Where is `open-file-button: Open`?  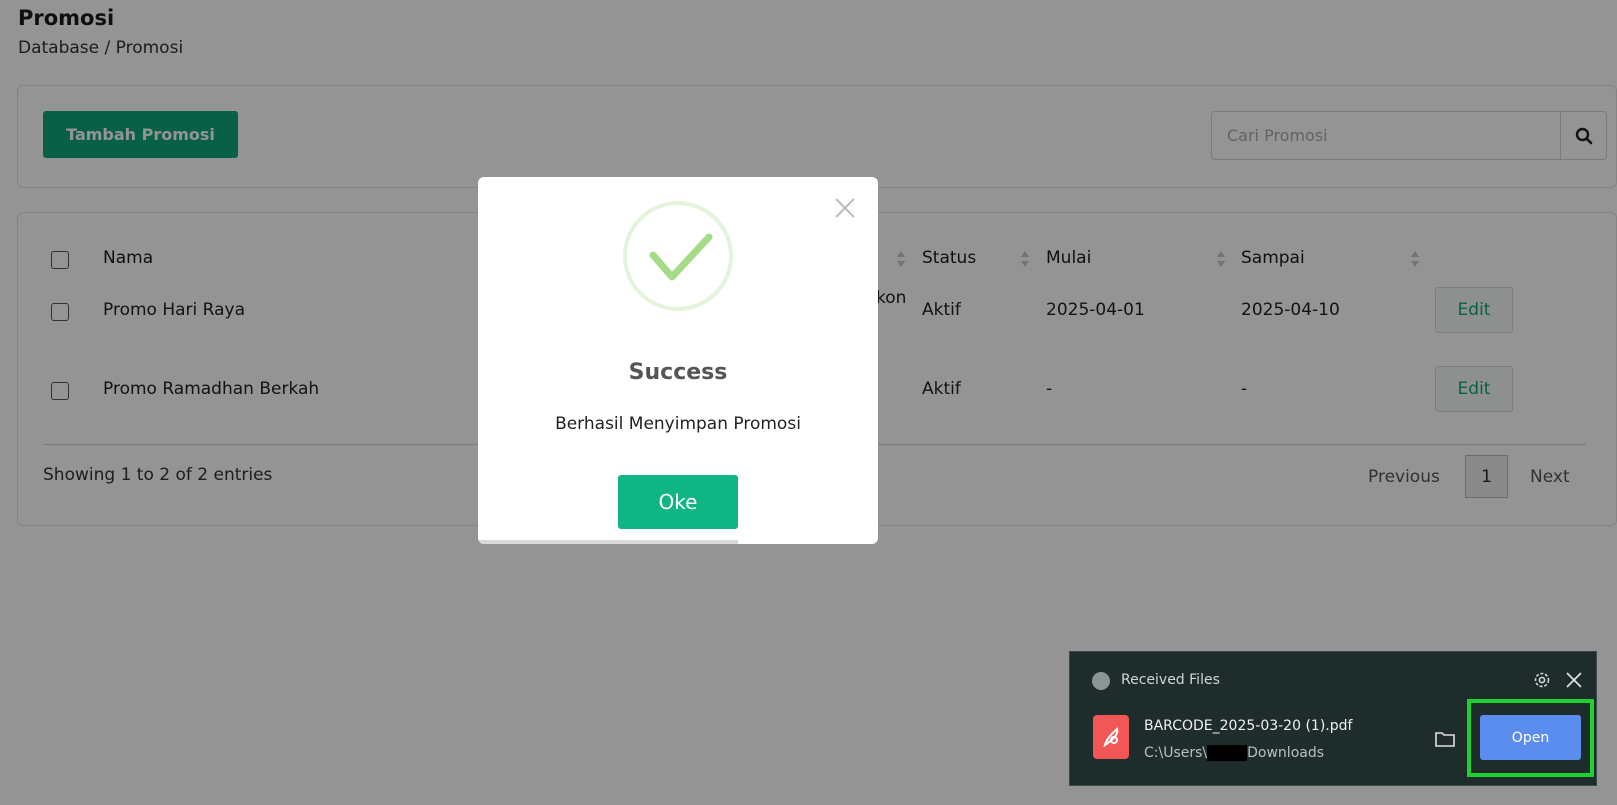
open-file-button: Open is located at coordinates (1530, 737).